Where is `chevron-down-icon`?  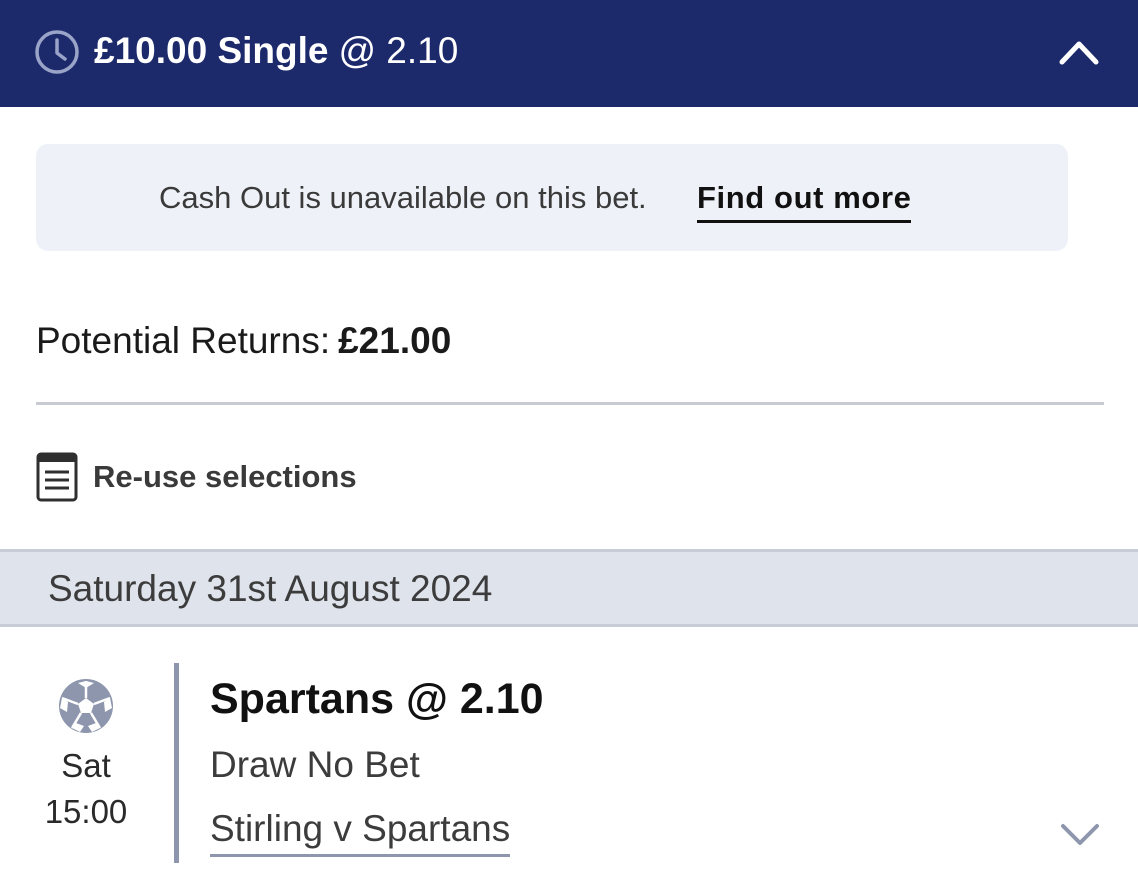 chevron-down-icon is located at coordinates (1080, 835).